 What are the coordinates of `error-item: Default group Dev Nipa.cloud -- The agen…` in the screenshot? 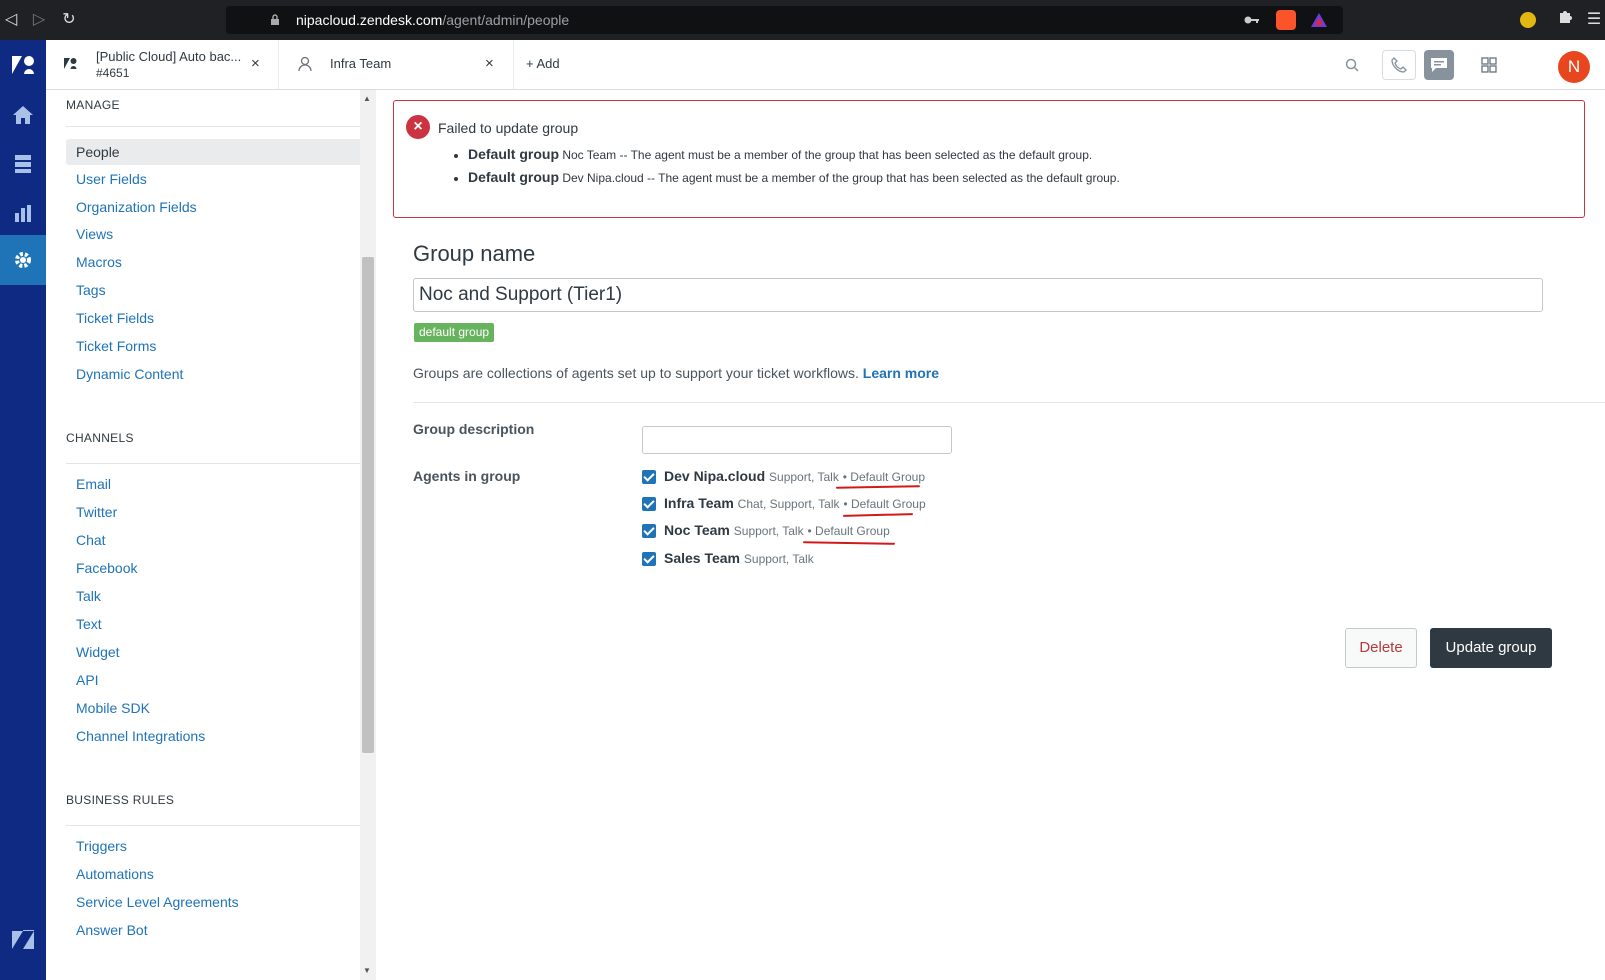 It's located at (794, 179).